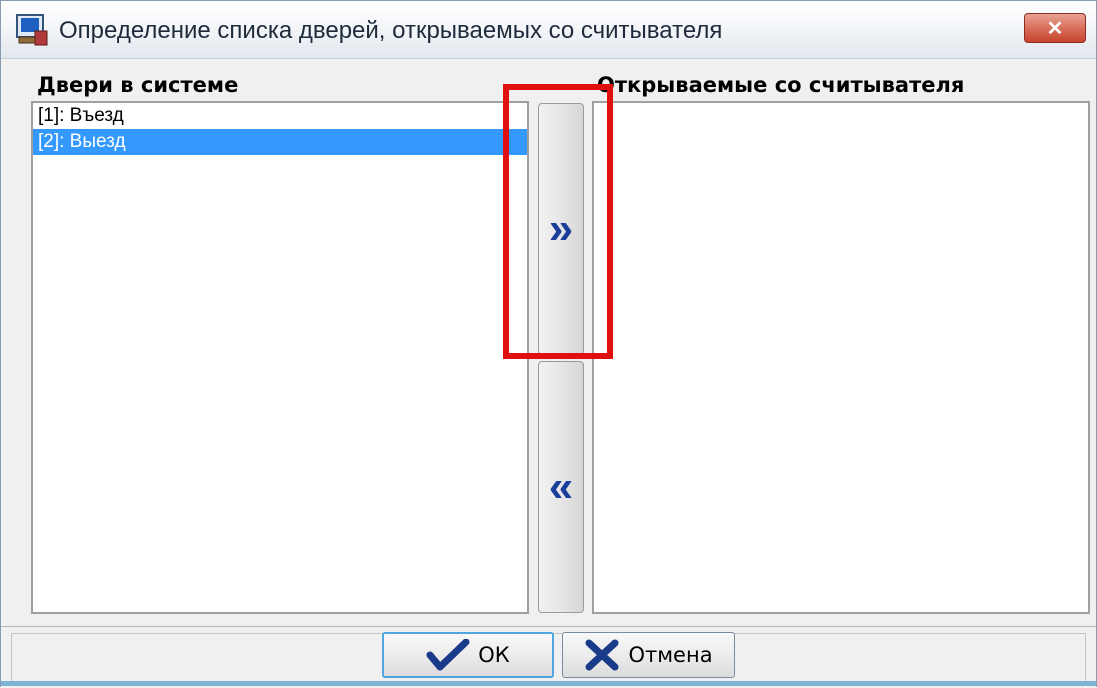 The height and width of the screenshot is (688, 1097). I want to click on available-doors-label: Двери в системе, so click(138, 85).